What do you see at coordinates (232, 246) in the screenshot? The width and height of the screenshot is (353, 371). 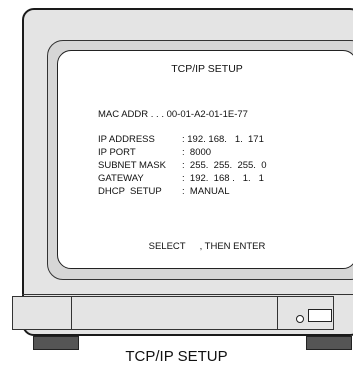 I see `hint-enter-text: , THEN ENTER` at bounding box center [232, 246].